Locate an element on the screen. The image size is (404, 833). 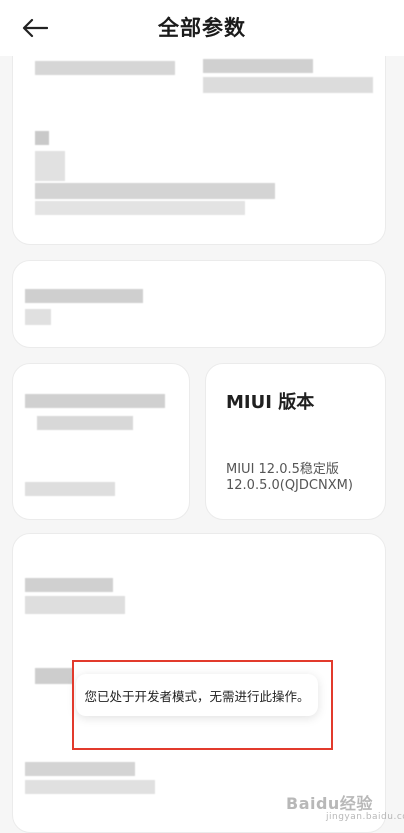
miui-version-card: MIUI 版本 MIUI 12.0.5稳定版 12.0.5.0(QJDCNXM) is located at coordinates (295, 441).